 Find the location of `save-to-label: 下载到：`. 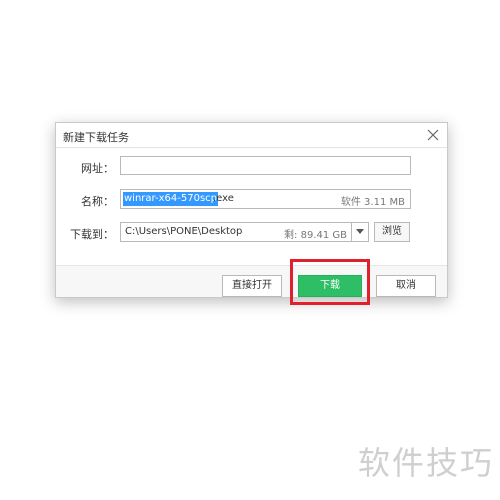

save-to-label: 下载到： is located at coordinates (92, 234).